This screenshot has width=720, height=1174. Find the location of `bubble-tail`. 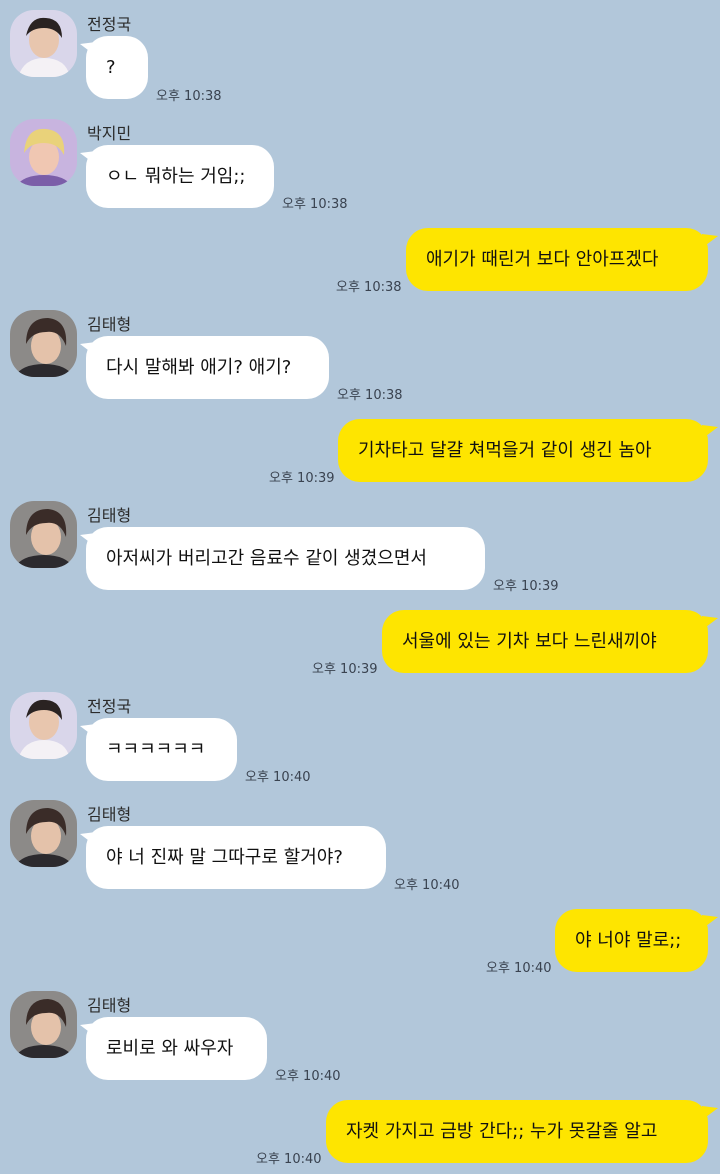

bubble-tail is located at coordinates (710, 1113).